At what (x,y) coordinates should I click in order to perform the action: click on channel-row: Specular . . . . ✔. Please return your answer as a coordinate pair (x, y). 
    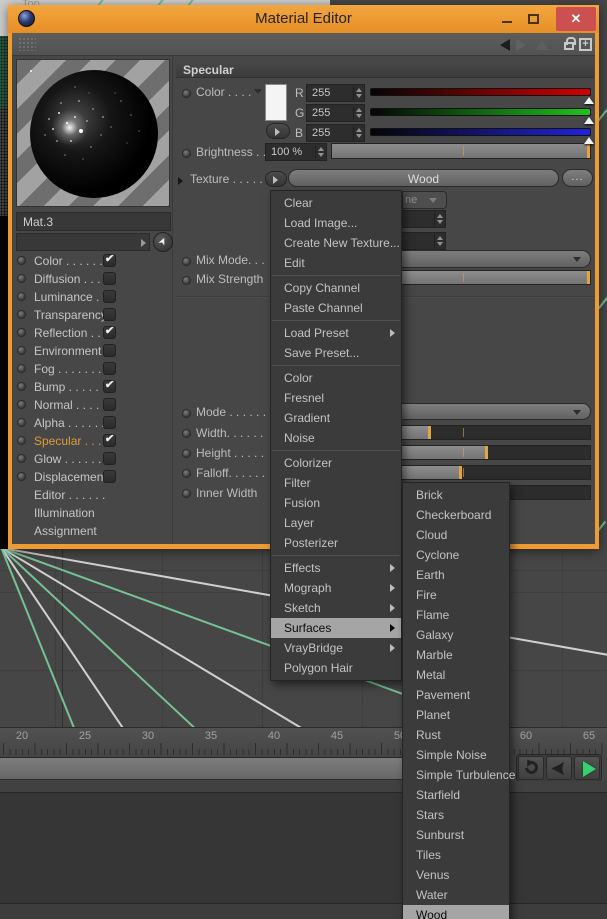
    Looking at the image, I should click on (91, 441).